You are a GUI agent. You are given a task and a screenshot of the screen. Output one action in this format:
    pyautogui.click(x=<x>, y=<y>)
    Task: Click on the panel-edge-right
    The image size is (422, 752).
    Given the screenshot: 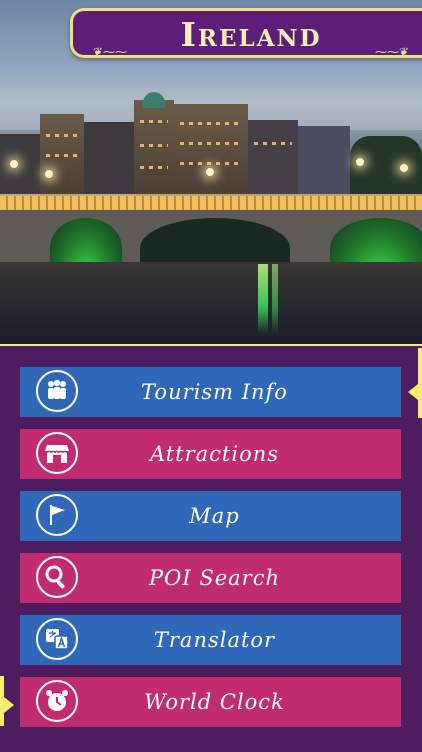 What is the action you would take?
    pyautogui.click(x=420, y=383)
    